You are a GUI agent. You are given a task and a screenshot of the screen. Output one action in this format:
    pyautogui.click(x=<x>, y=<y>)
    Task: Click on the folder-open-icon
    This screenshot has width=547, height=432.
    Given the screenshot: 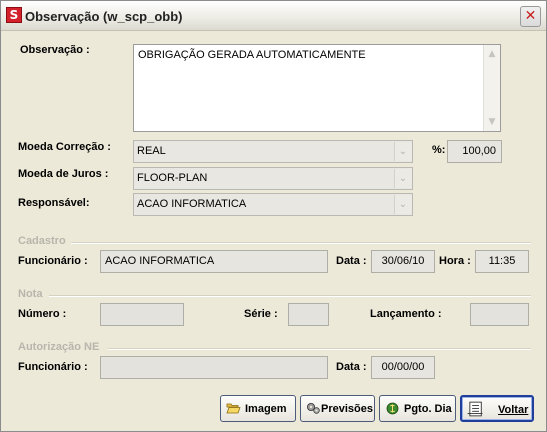 What is the action you would take?
    pyautogui.click(x=233, y=408)
    